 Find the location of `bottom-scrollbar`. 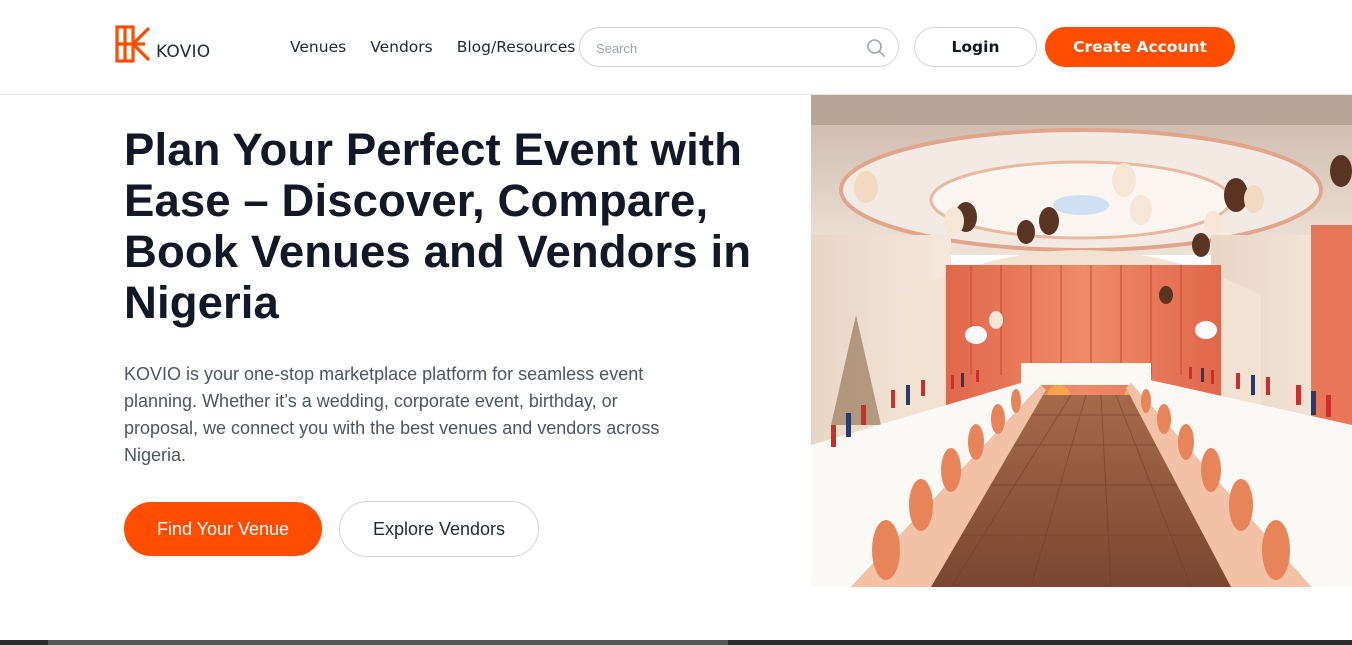

bottom-scrollbar is located at coordinates (676, 642).